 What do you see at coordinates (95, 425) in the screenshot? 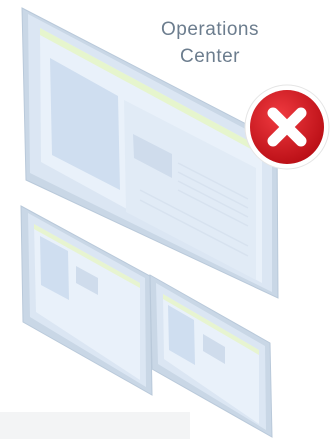
I see `bottom-panel` at bounding box center [95, 425].